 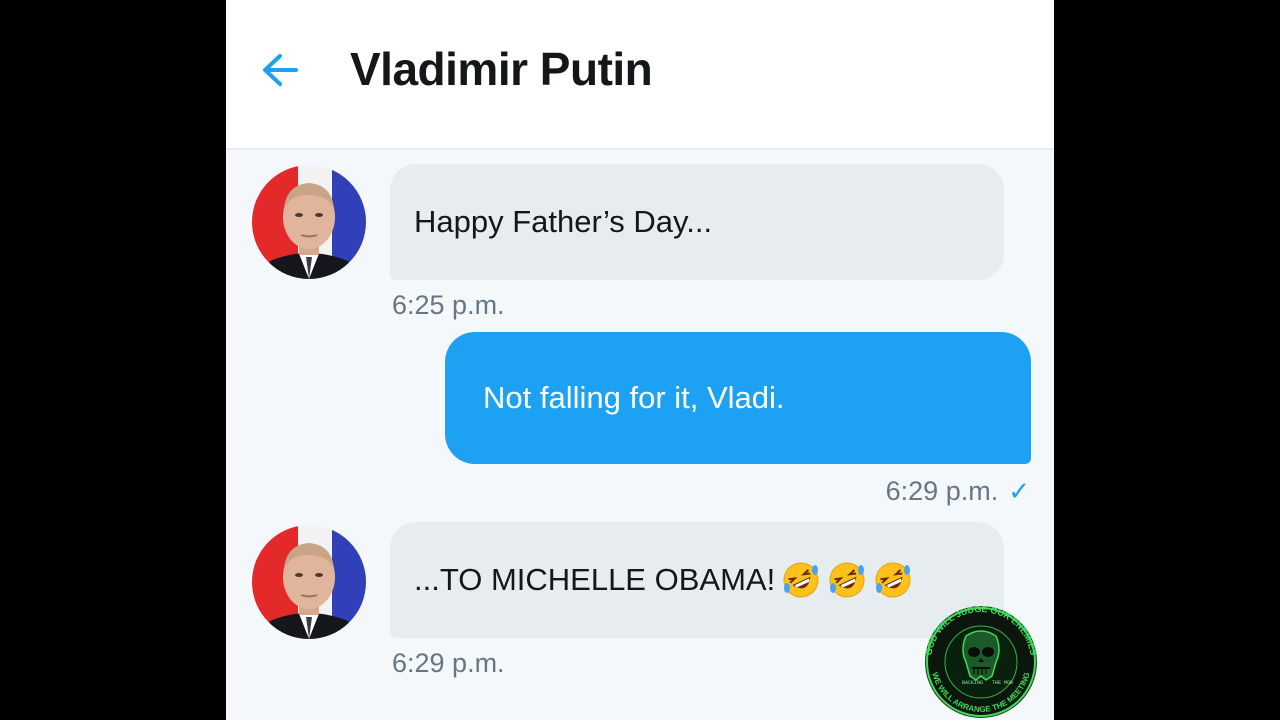 I want to click on message-timestamp: 6:25 p.m., so click(x=448, y=305).